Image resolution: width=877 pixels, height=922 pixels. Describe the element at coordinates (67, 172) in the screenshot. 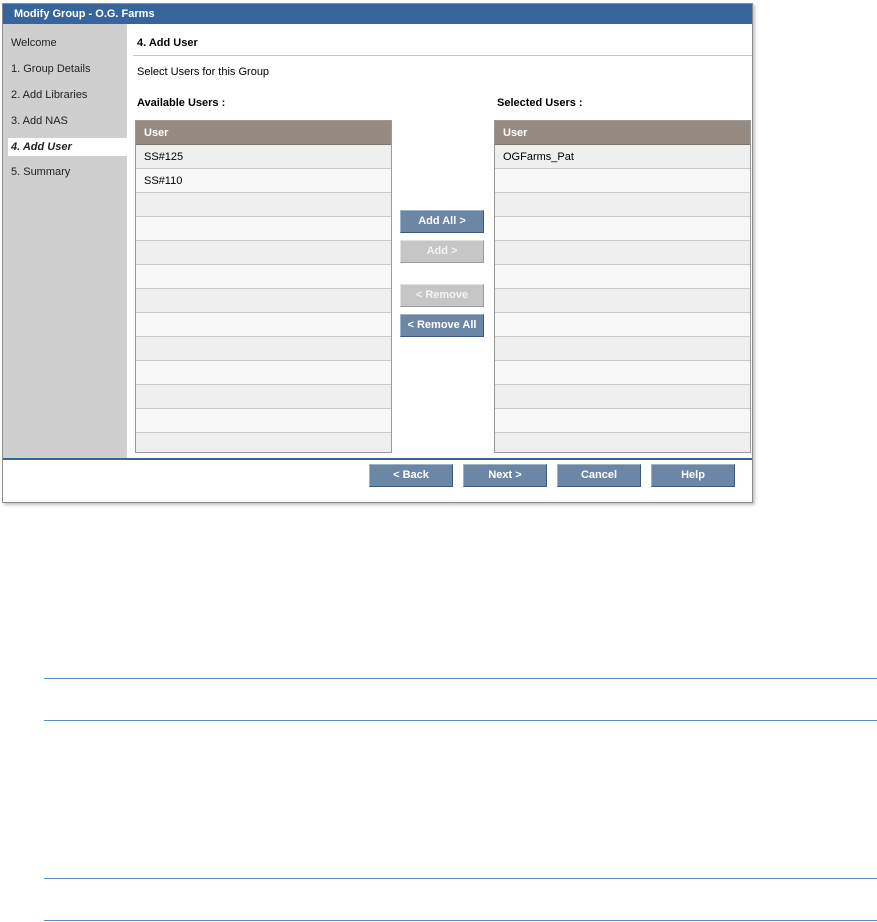

I see `sidebar-item-summary: 5. Summary` at that location.